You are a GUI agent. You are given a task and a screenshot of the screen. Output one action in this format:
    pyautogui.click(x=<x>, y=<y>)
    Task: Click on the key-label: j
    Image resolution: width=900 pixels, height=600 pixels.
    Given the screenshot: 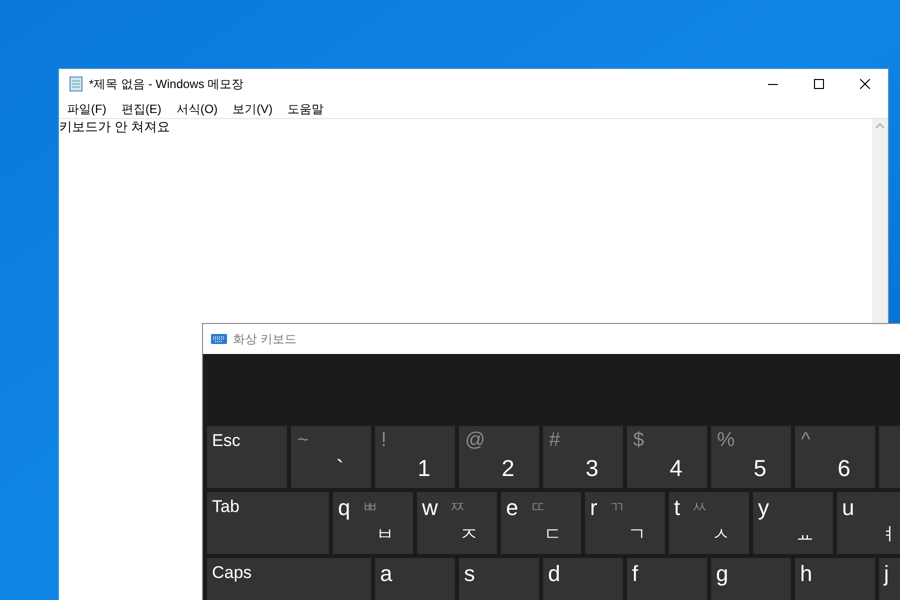 What is the action you would take?
    pyautogui.click(x=886, y=574)
    